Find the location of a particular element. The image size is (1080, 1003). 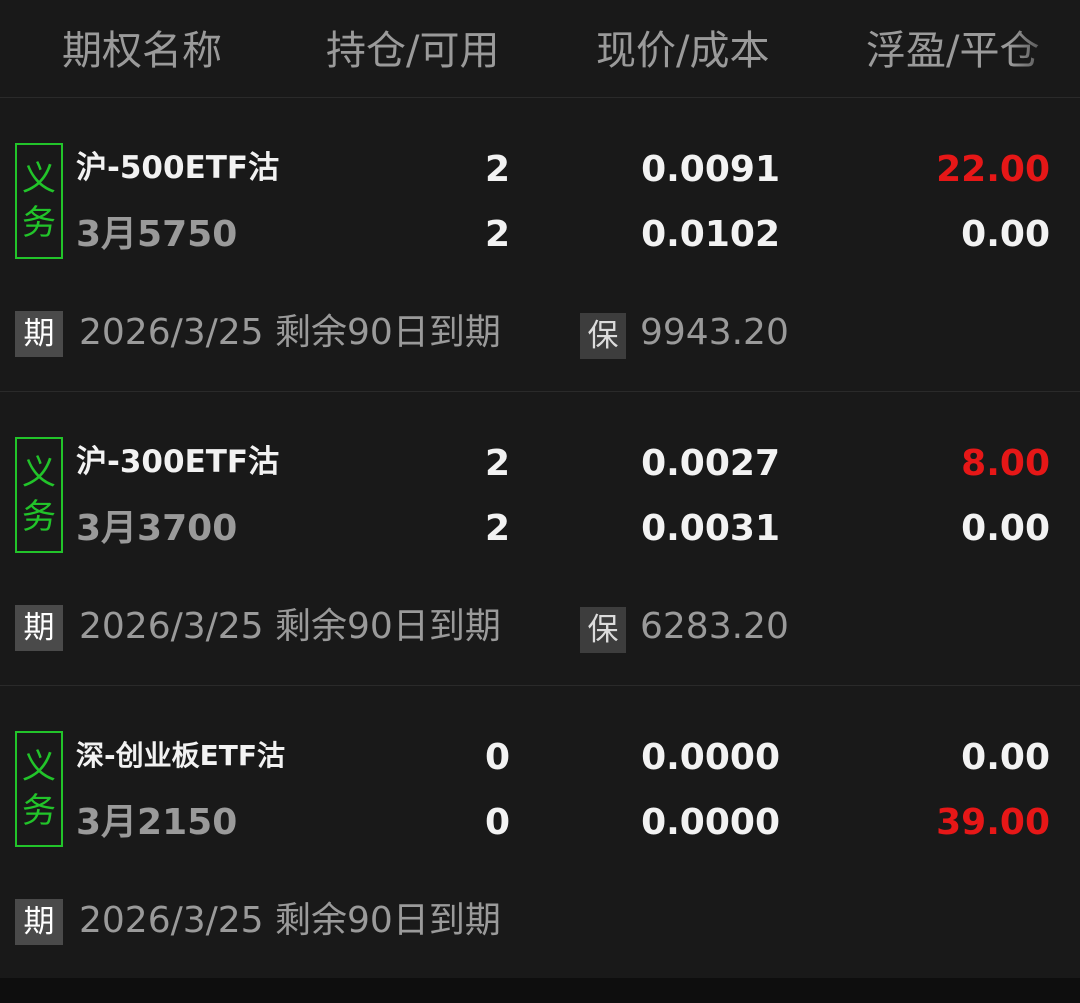

option-strike: 3月5750 is located at coordinates (157, 234).